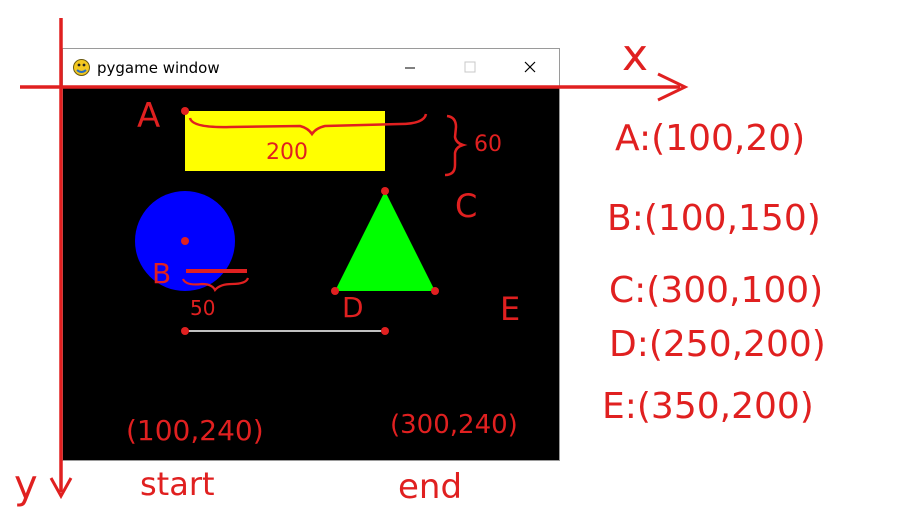 This screenshot has height=521, width=913. What do you see at coordinates (466, 206) in the screenshot?
I see `point-label-c: C` at bounding box center [466, 206].